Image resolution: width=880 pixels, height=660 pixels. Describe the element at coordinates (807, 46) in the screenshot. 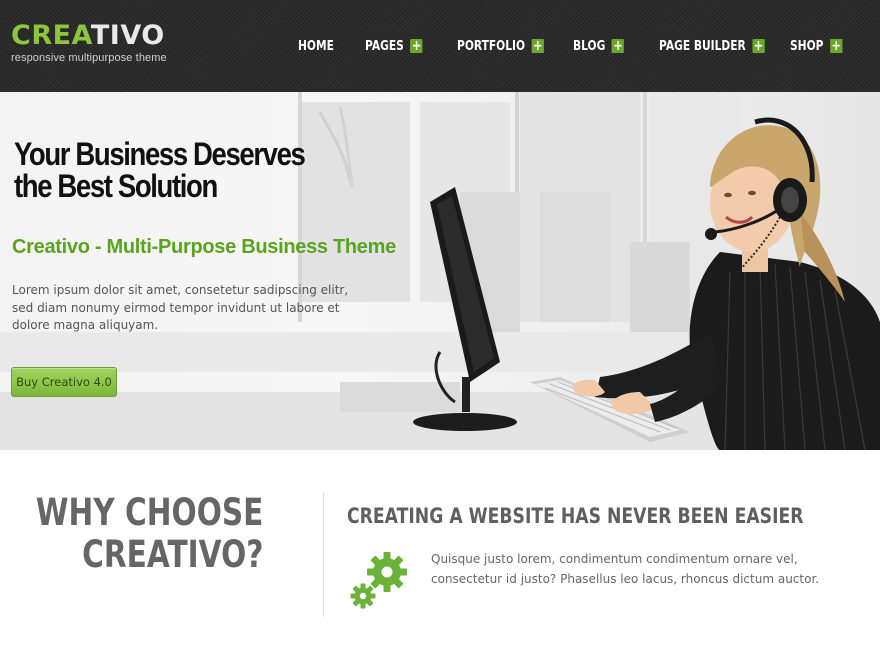

I see `nav-label-shop: SHOP` at that location.